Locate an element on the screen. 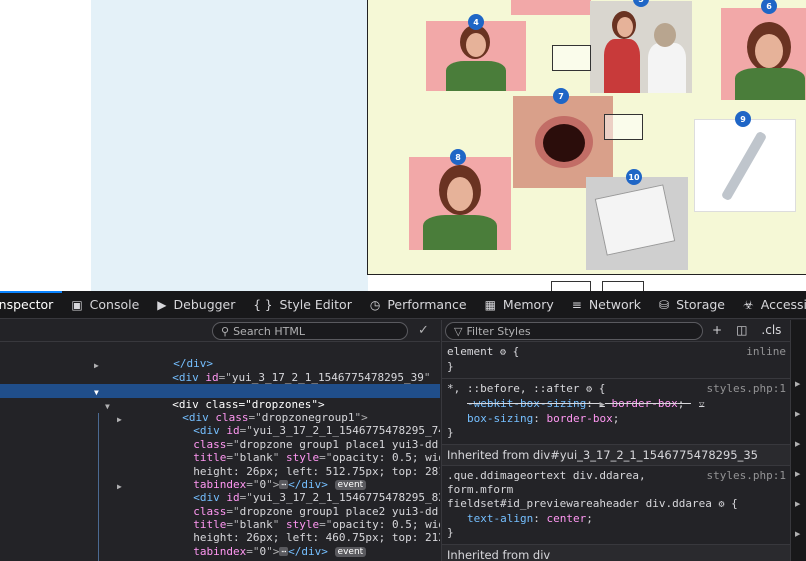 Image resolution: width=806 pixels, height=561 pixels. rule-element: element ⚙ { inline } is located at coordinates (616, 360).